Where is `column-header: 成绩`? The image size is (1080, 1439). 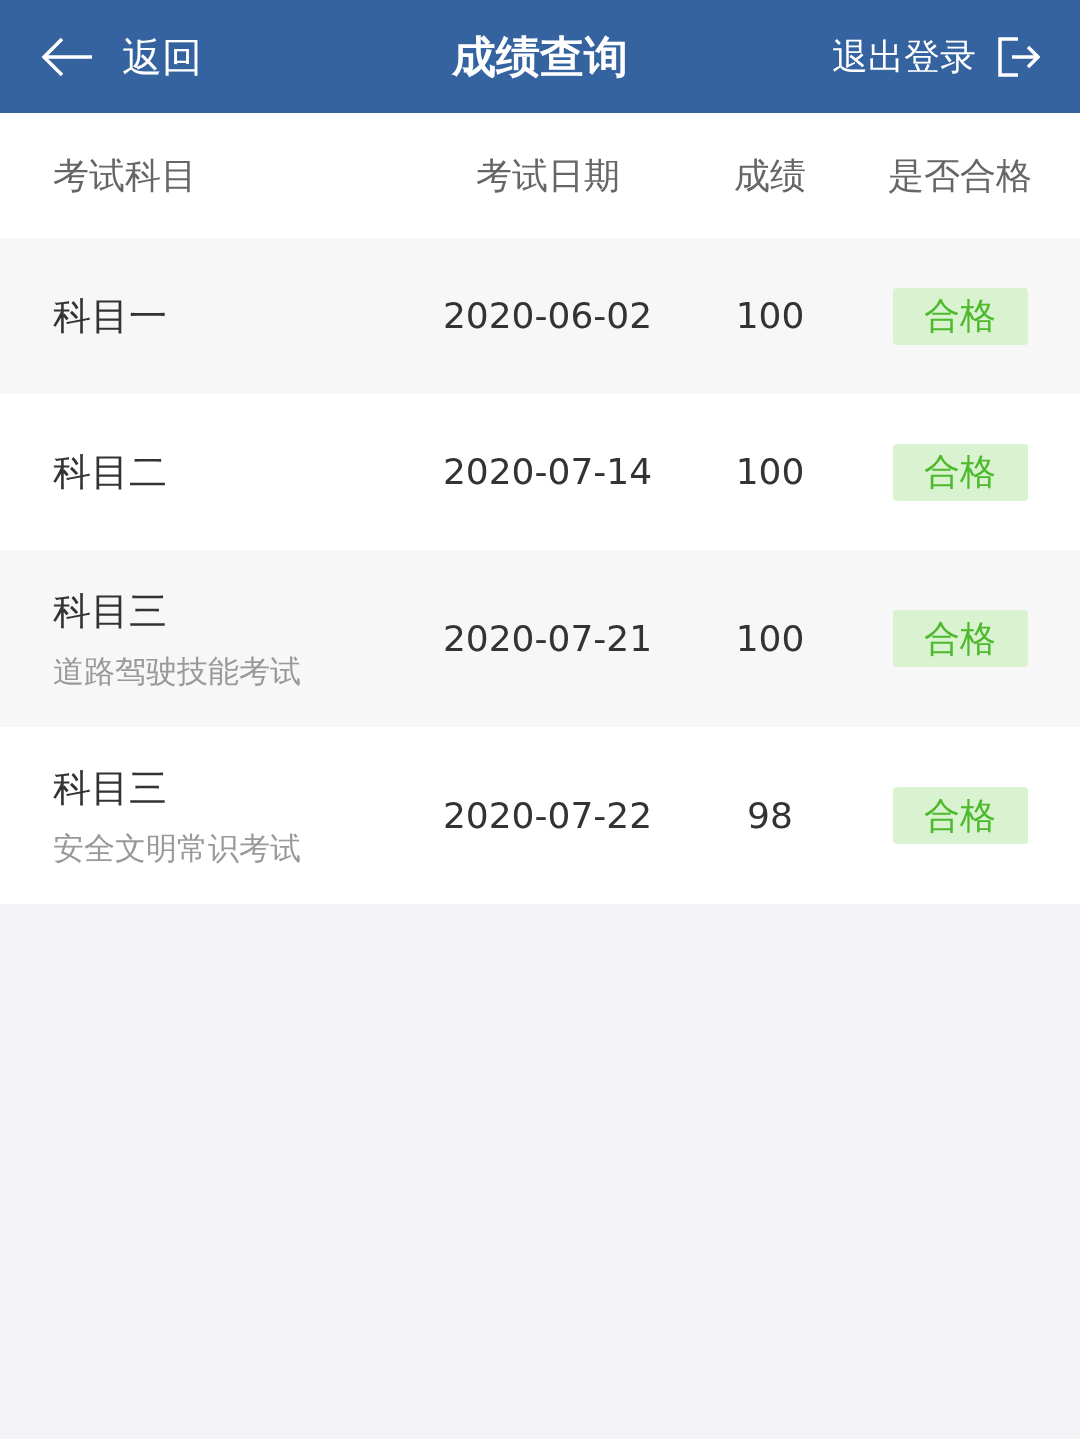
column-header: 成绩 is located at coordinates (770, 175).